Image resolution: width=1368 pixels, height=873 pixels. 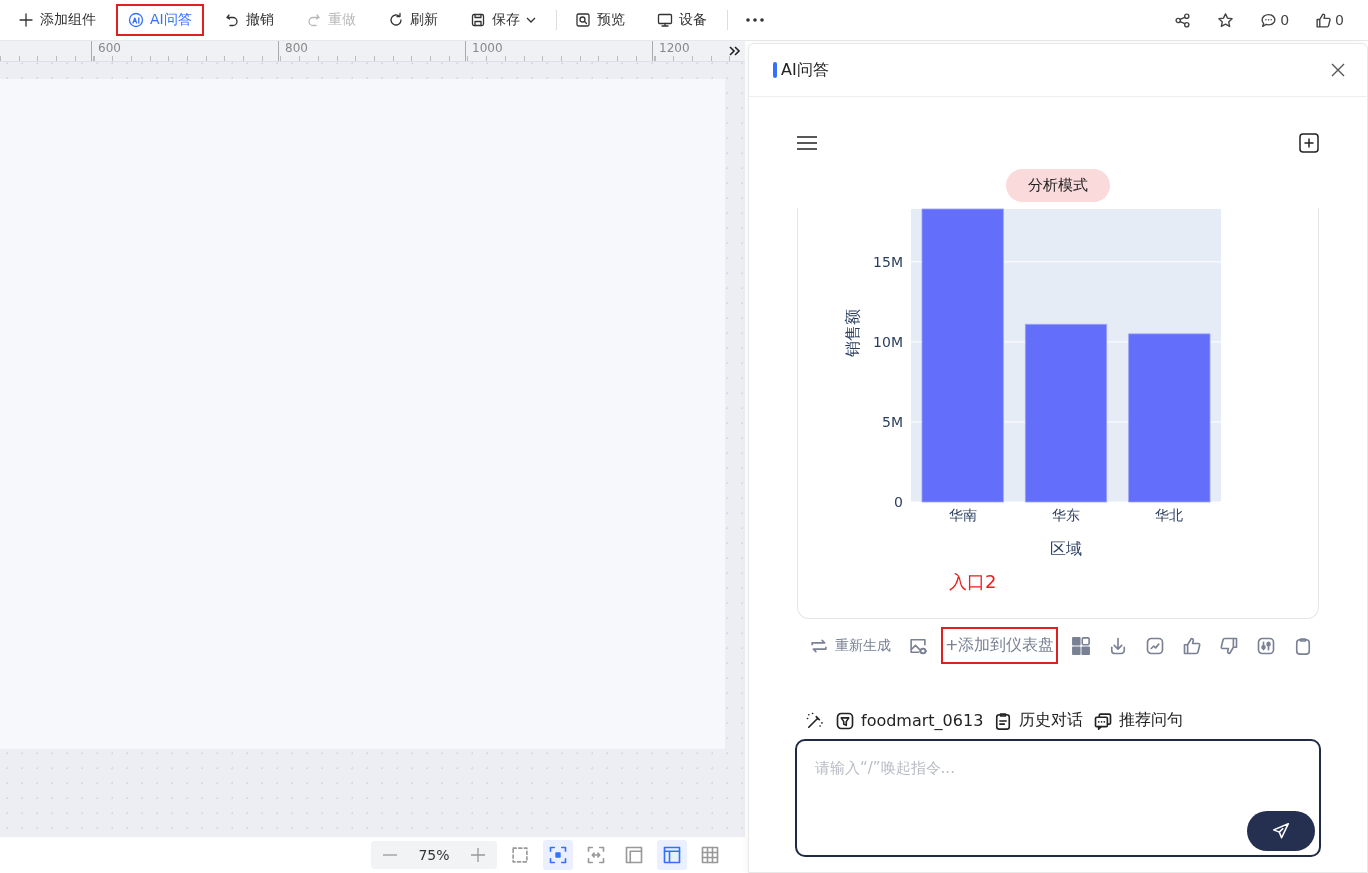 I want to click on save-icon, so click(x=477, y=20).